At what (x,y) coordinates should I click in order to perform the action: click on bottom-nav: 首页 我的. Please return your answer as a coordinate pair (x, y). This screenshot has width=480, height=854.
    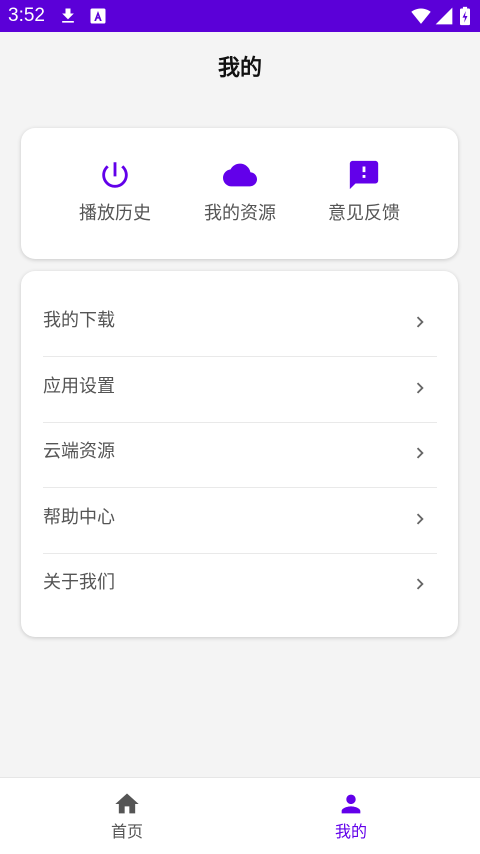
    Looking at the image, I should click on (240, 815).